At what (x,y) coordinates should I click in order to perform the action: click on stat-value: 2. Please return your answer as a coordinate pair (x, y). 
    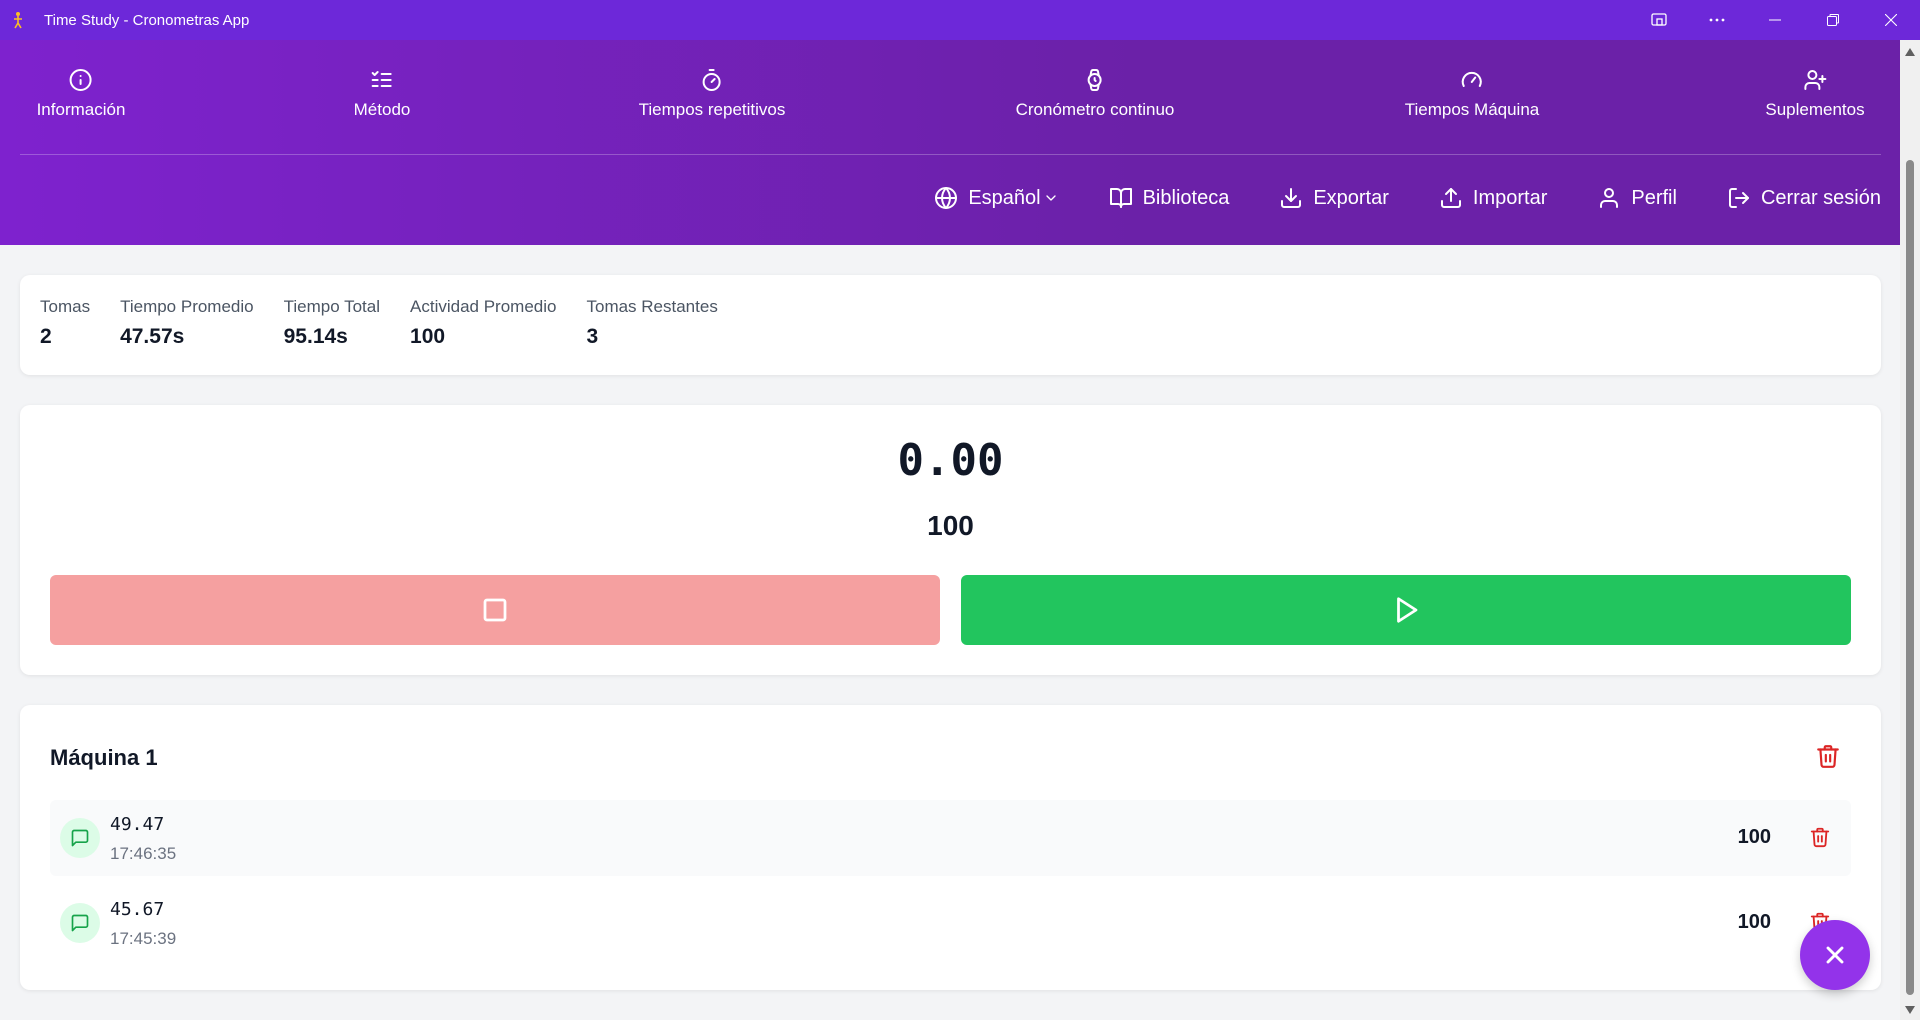
    Looking at the image, I should click on (46, 336).